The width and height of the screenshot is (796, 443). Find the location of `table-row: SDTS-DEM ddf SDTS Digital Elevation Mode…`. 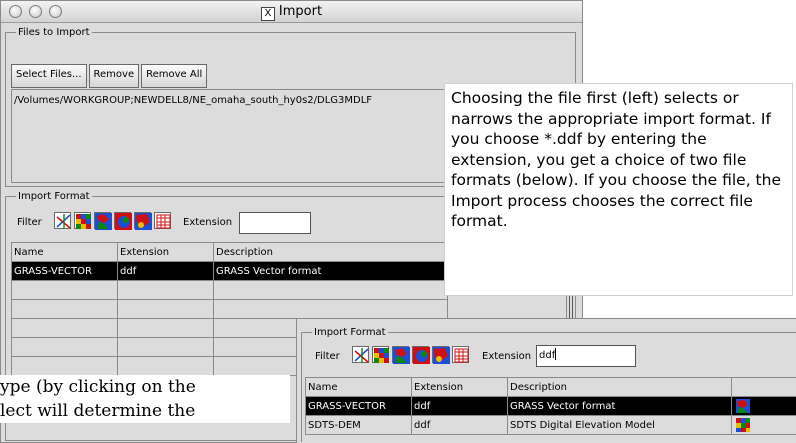

table-row: SDTS-DEM ddf SDTS Digital Elevation Mode… is located at coordinates (550, 425).